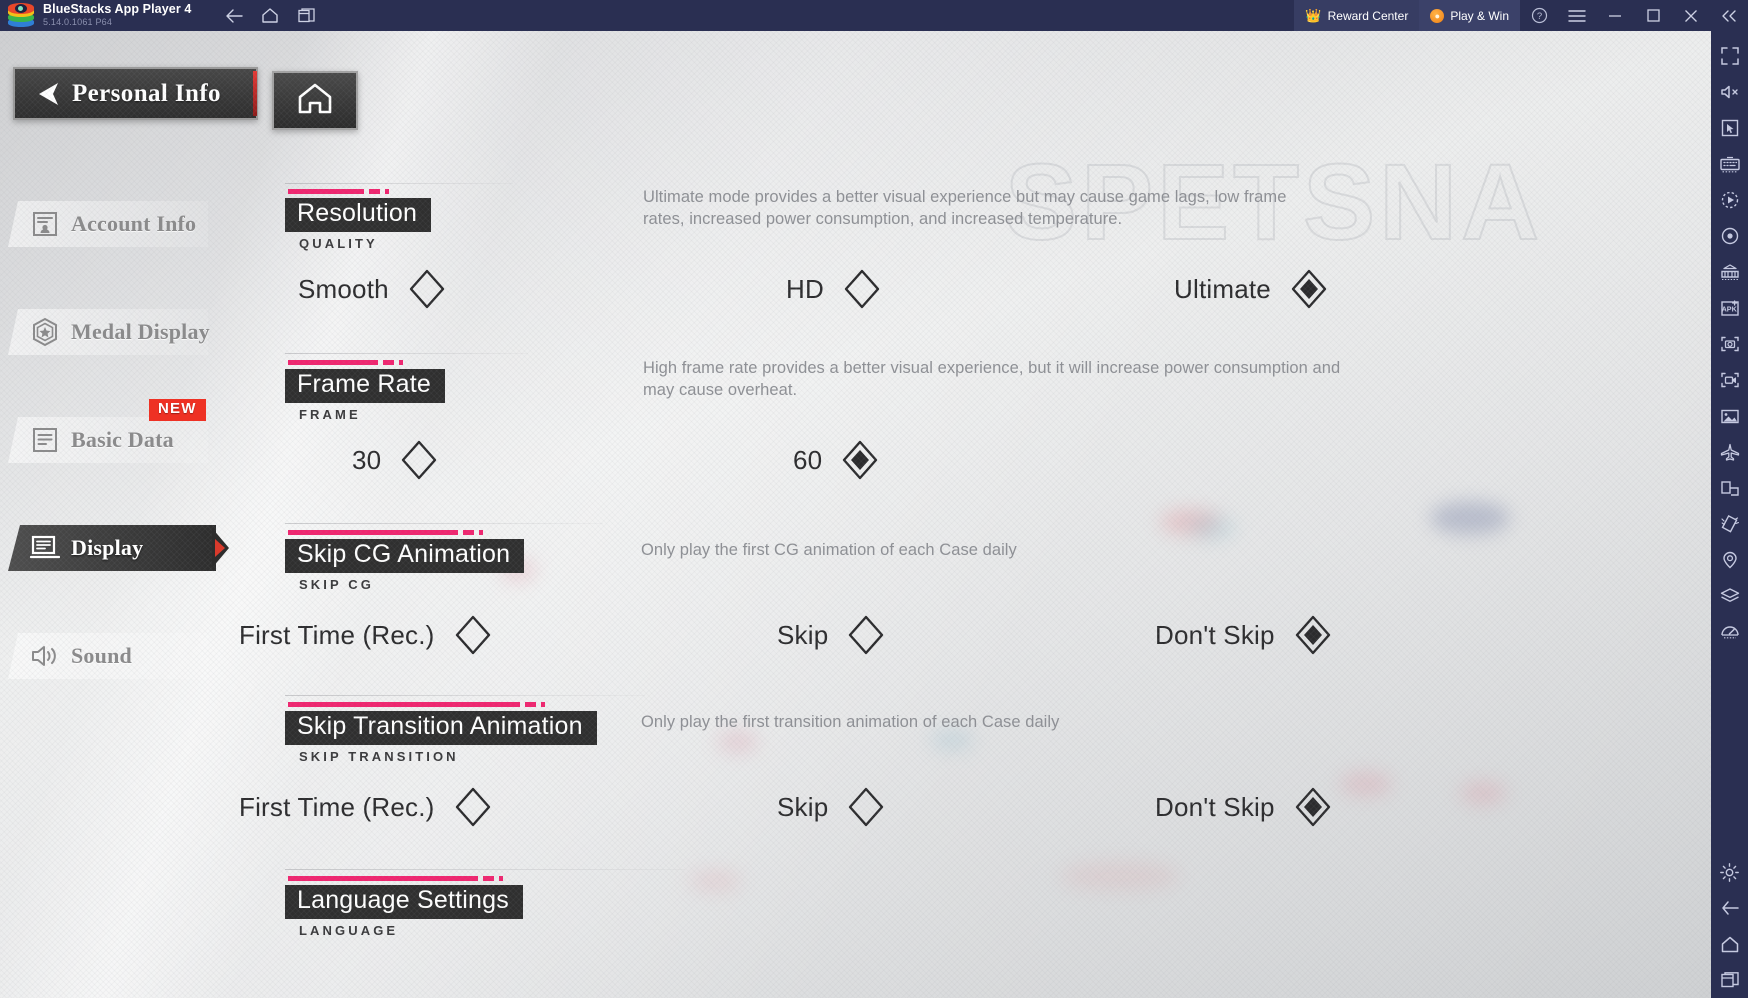 This screenshot has width=1748, height=998. I want to click on personal-info-header-button: Personal Info, so click(135, 93).